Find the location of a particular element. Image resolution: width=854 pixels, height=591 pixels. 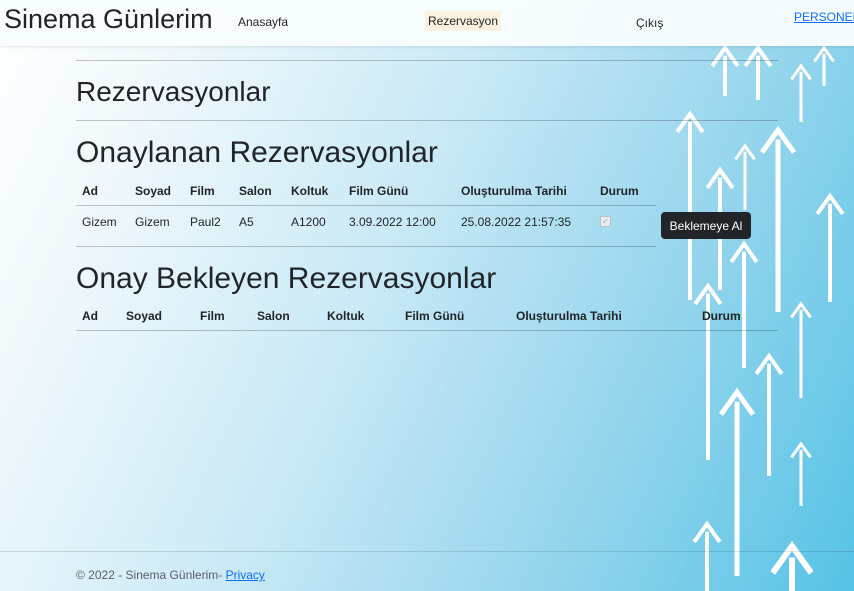

cell-koltuk: A1200 is located at coordinates (308, 222).